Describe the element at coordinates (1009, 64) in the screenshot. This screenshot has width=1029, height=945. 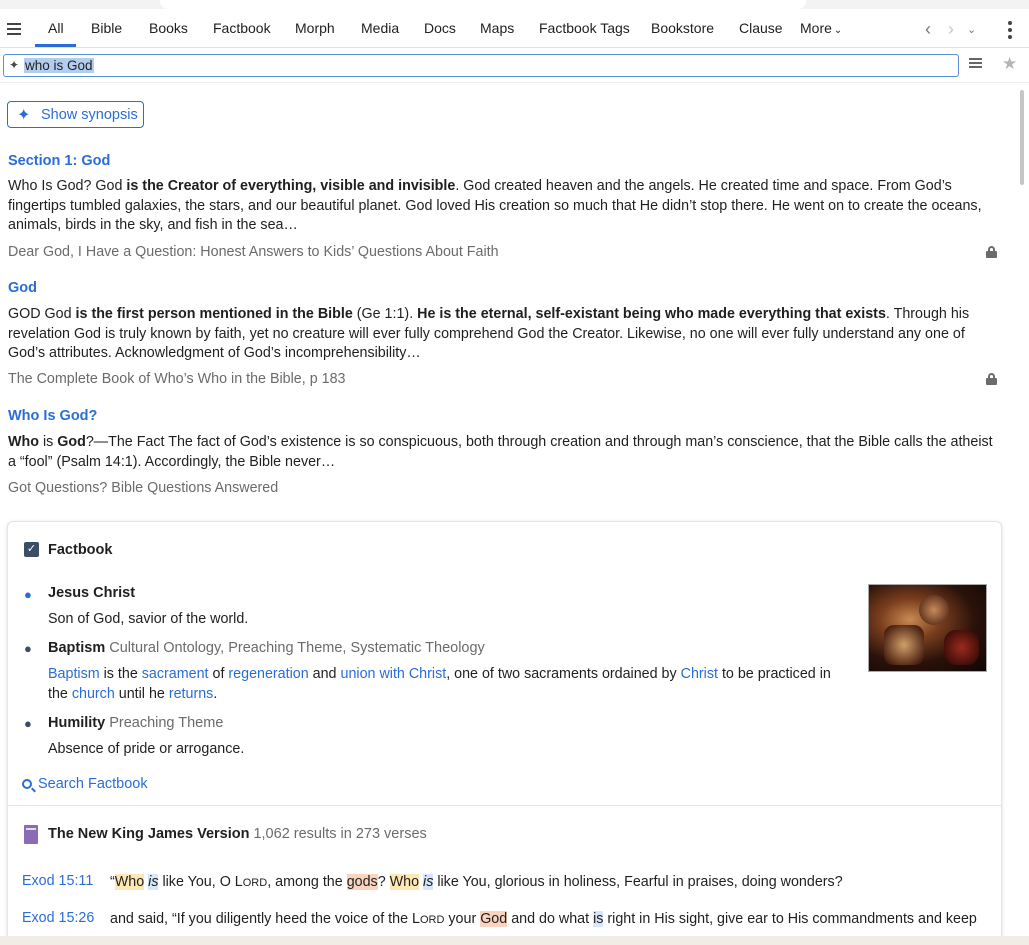
I see `star-favorite-icon: ★` at that location.